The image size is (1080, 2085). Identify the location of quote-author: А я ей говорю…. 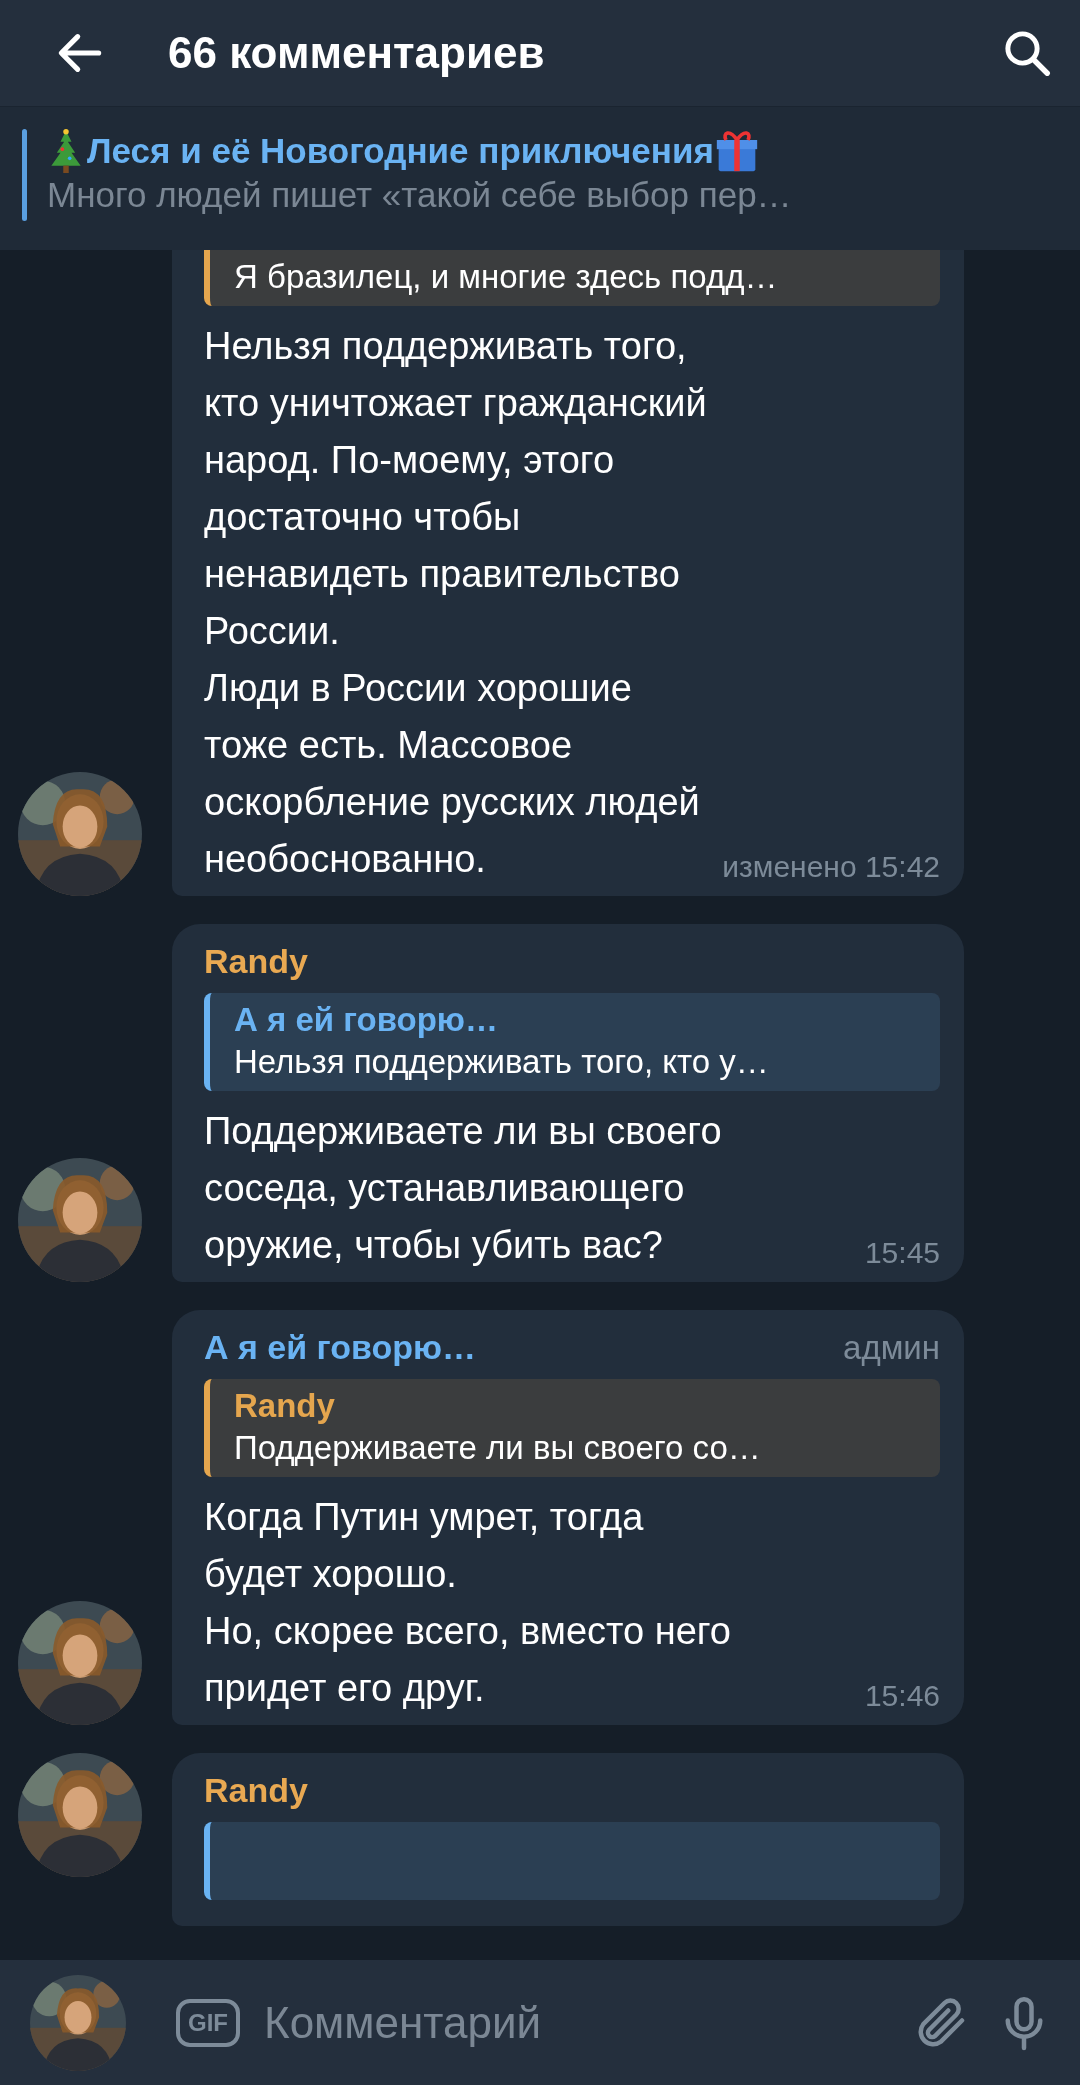
(367, 1020).